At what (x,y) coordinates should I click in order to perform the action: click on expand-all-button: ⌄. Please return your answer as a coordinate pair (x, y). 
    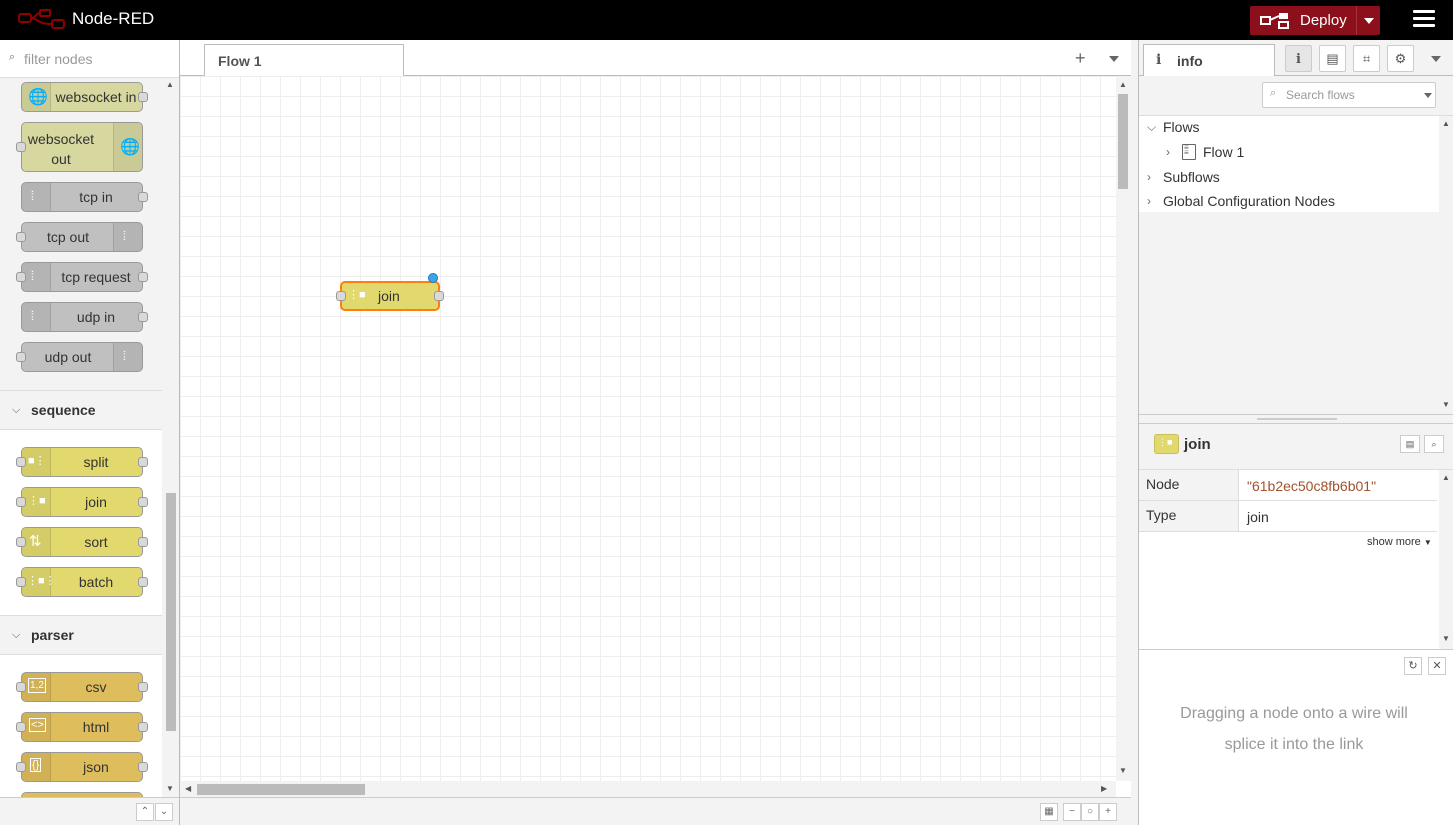
    Looking at the image, I should click on (164, 812).